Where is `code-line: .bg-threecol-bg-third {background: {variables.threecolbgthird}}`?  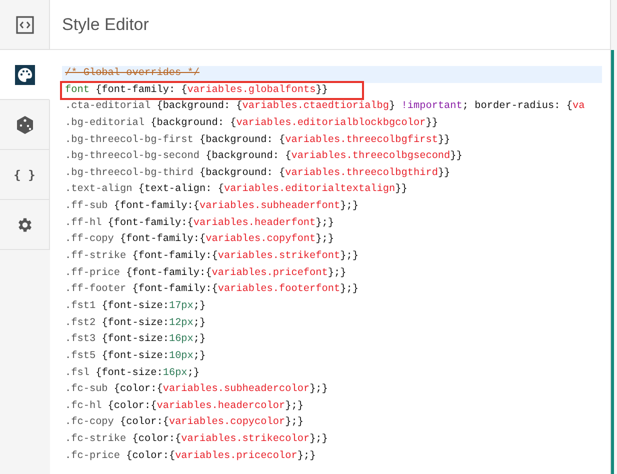
code-line: .bg-threecol-bg-third {background: {variables.threecolbgthird}} is located at coordinates (257, 173).